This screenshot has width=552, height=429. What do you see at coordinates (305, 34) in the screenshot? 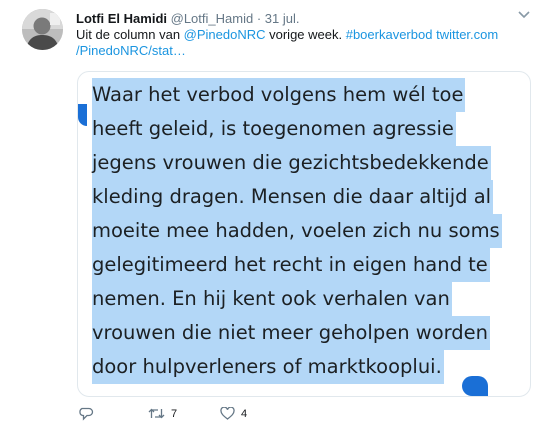
I see `text-middle: vorige week.` at bounding box center [305, 34].